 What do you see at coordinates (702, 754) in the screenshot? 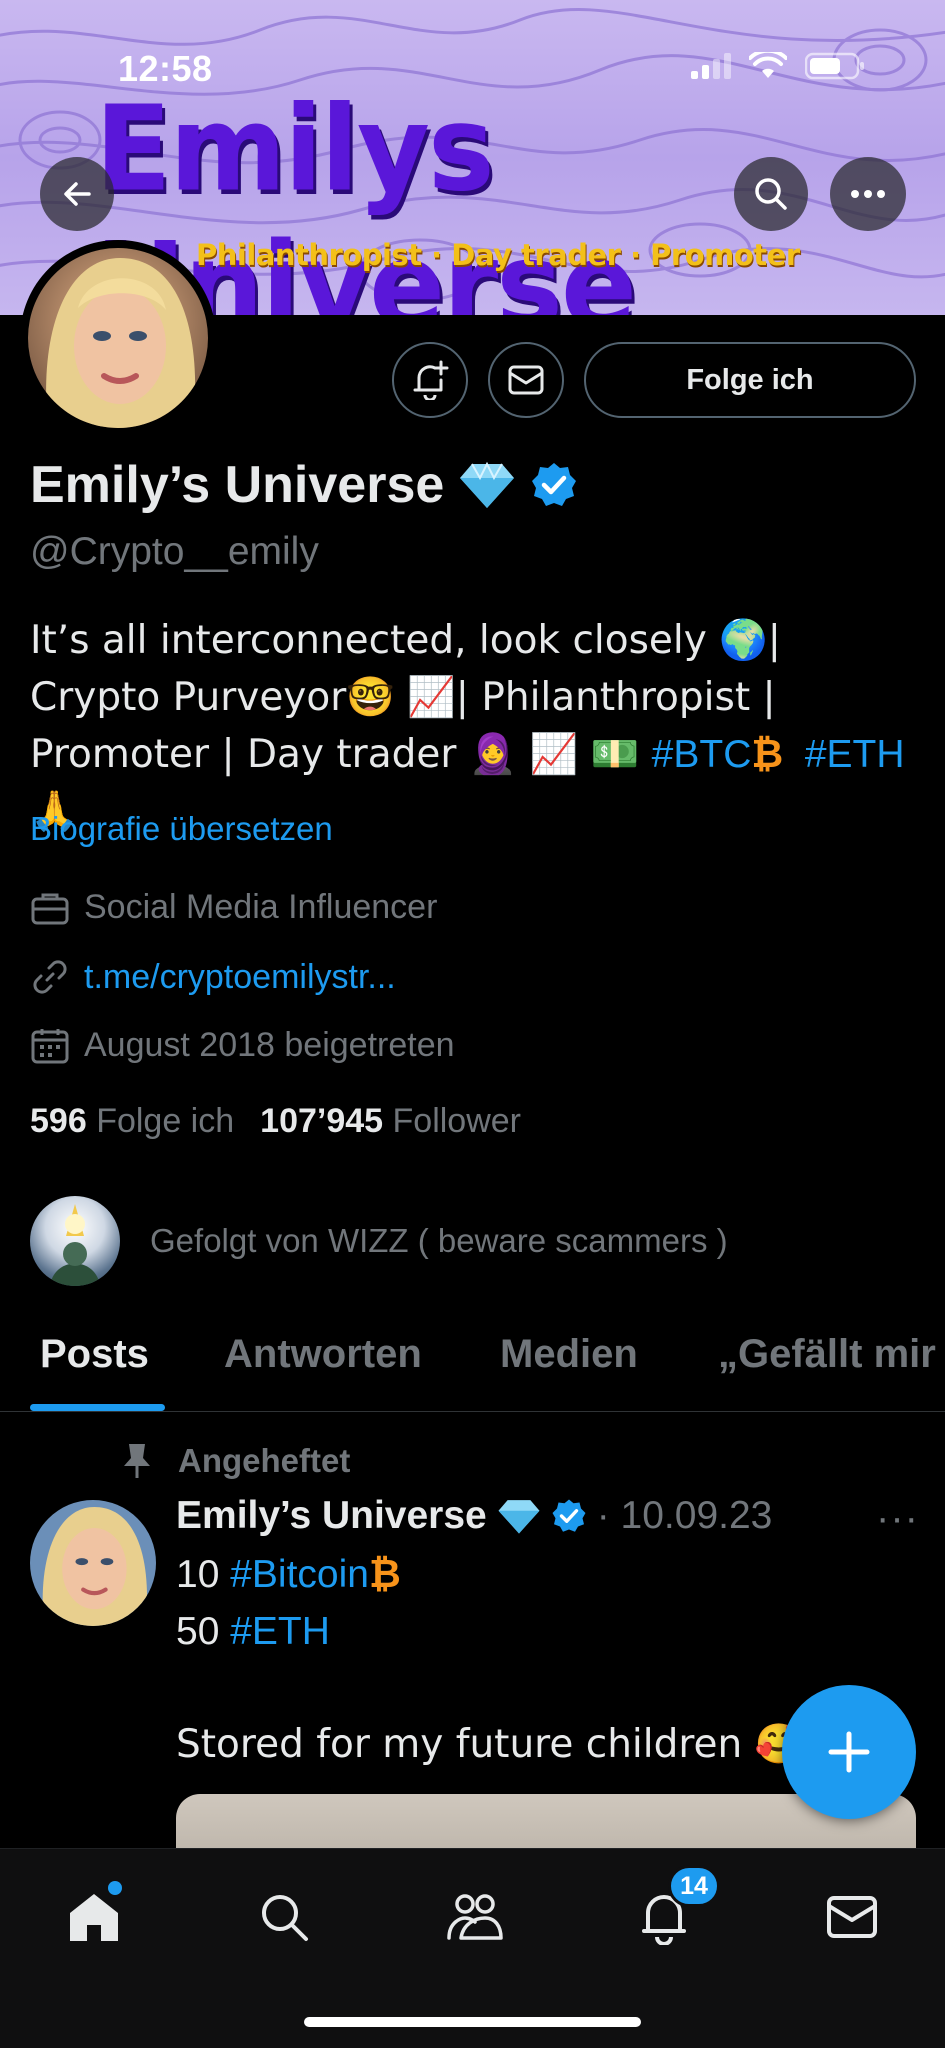
I see `hashtag-btc: #BTC` at bounding box center [702, 754].